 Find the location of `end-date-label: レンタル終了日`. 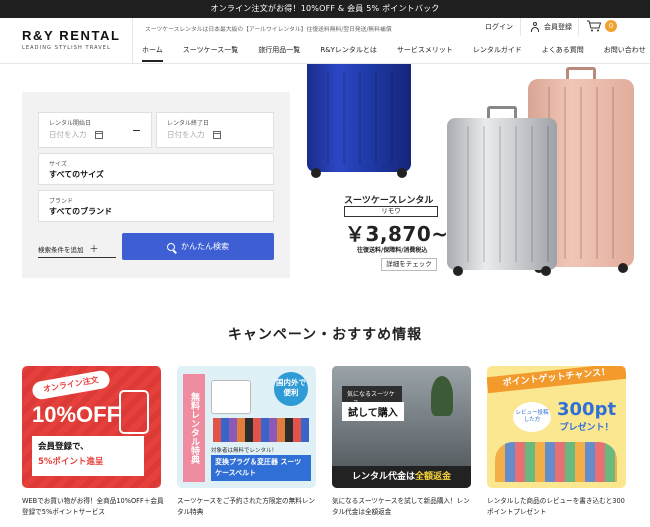

end-date-label: レンタル終了日 is located at coordinates (188, 123).